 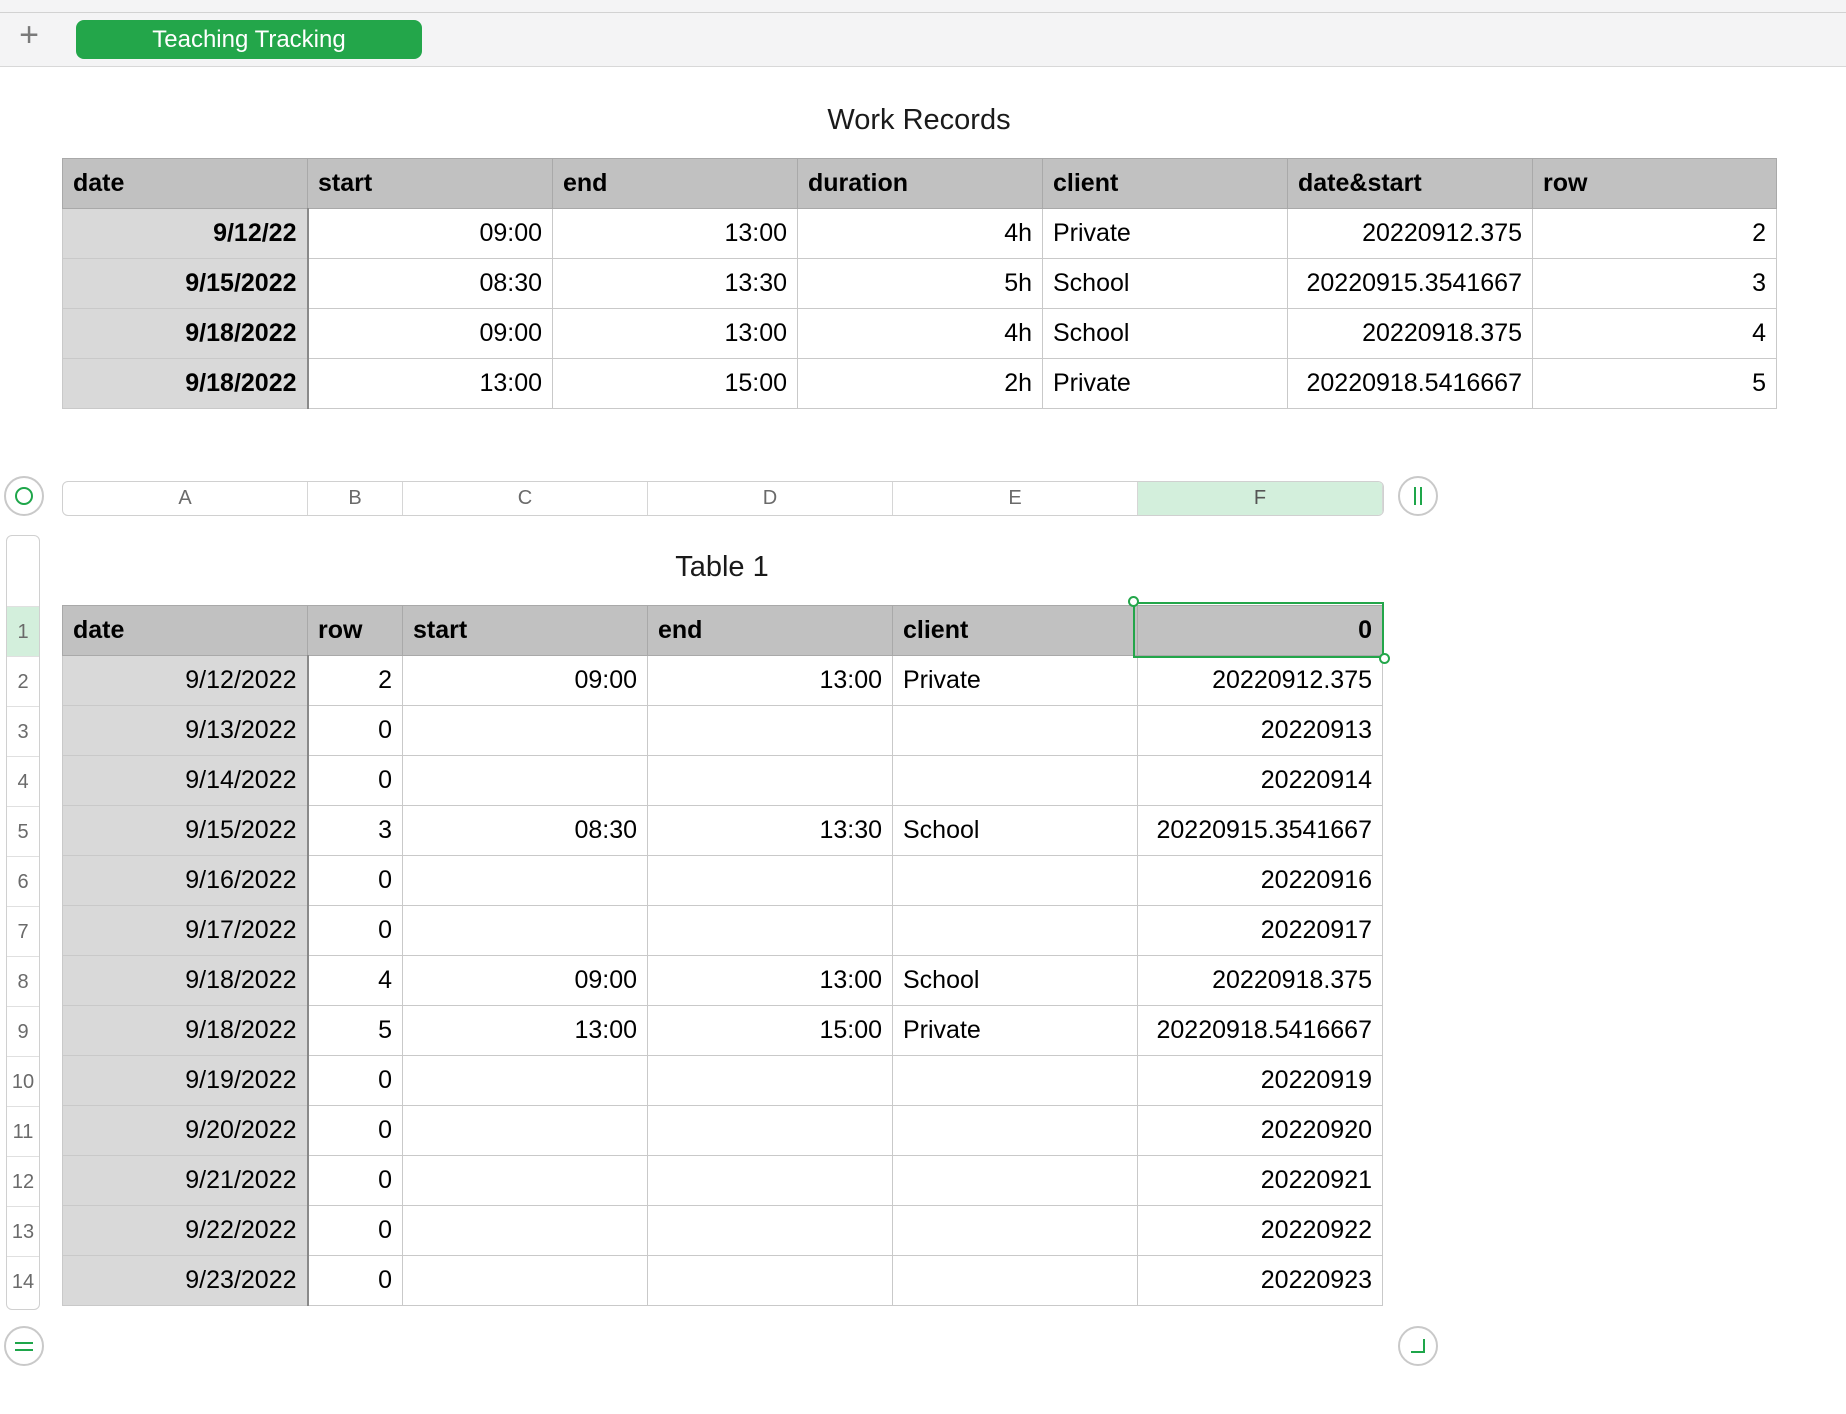 What do you see at coordinates (1260, 1180) in the screenshot?
I see `cell-f: 20220921` at bounding box center [1260, 1180].